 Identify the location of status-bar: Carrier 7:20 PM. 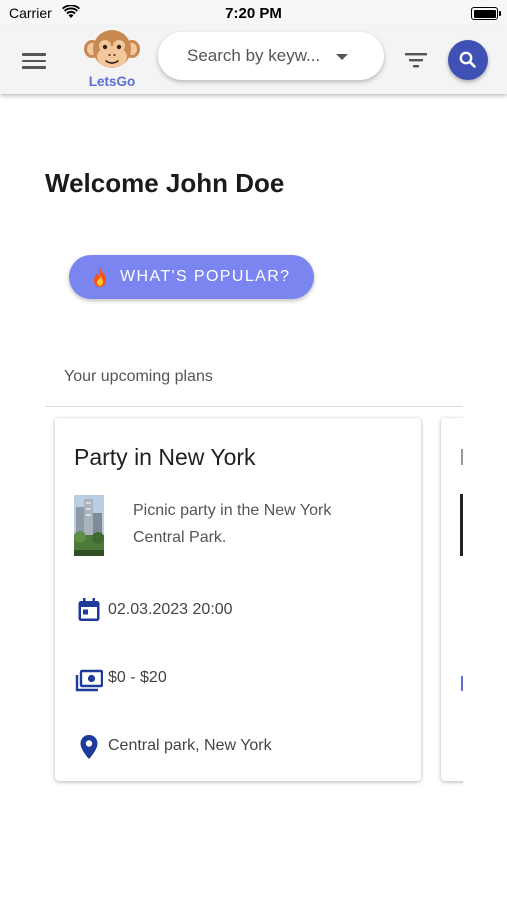
(253, 13).